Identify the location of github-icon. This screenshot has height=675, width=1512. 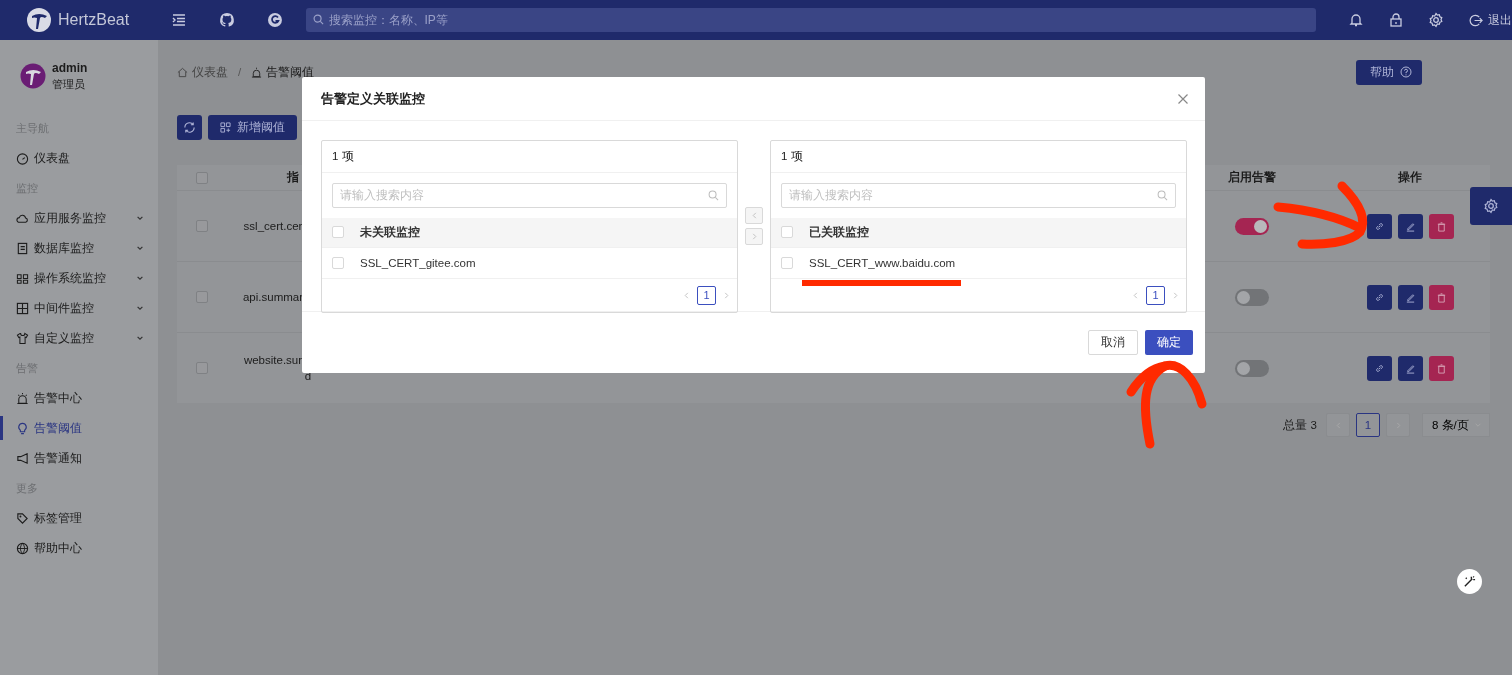
(226, 20).